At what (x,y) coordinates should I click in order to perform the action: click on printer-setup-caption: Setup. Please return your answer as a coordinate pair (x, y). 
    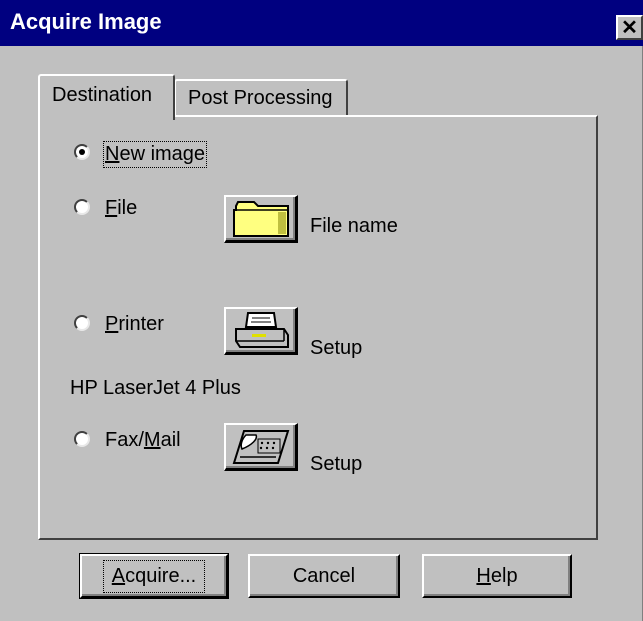
    Looking at the image, I should click on (336, 348).